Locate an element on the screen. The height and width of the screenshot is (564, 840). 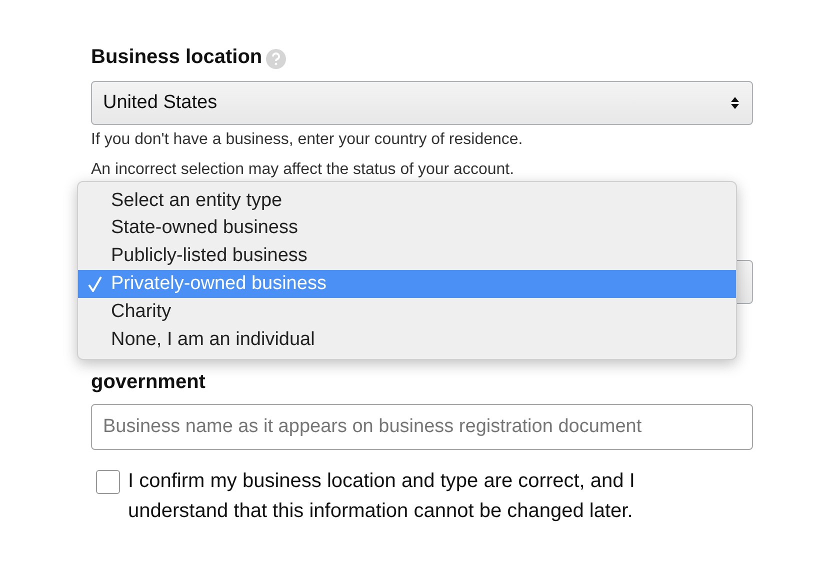
menu-option: None, I am an individual is located at coordinates (407, 340).